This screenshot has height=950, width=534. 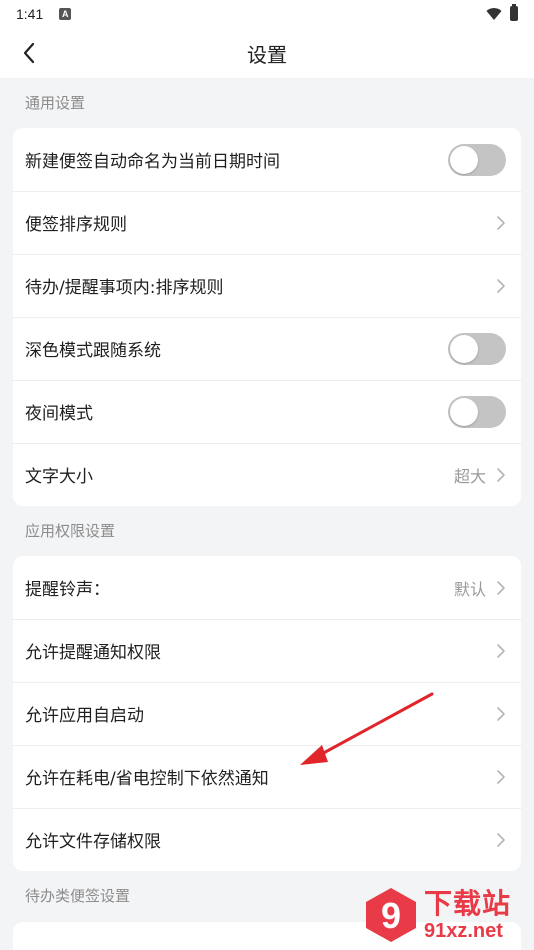 What do you see at coordinates (93, 653) in the screenshot?
I see `row-label: 允许提醒通知权限` at bounding box center [93, 653].